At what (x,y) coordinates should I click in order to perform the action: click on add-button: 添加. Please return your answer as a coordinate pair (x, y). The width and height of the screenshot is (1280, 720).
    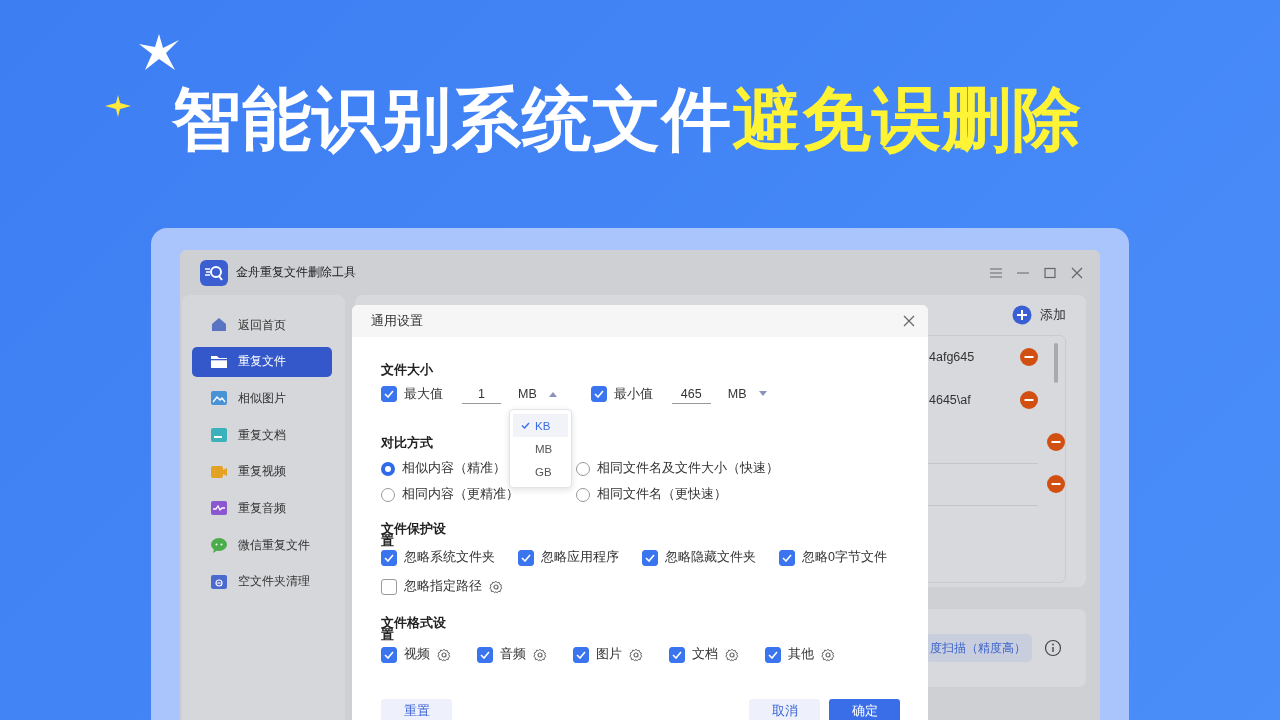
    Looking at the image, I should click on (1039, 315).